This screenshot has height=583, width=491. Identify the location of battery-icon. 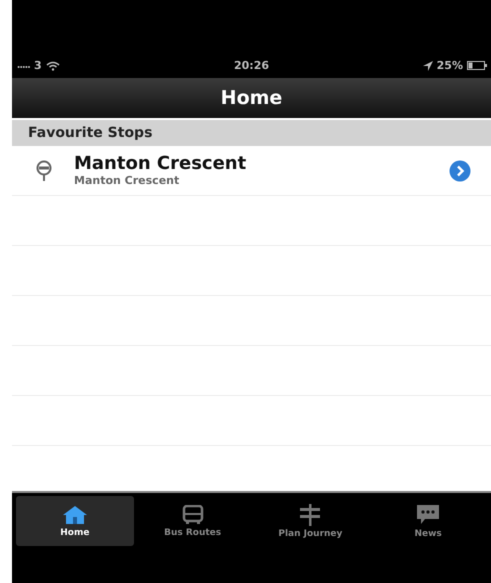
(476, 65).